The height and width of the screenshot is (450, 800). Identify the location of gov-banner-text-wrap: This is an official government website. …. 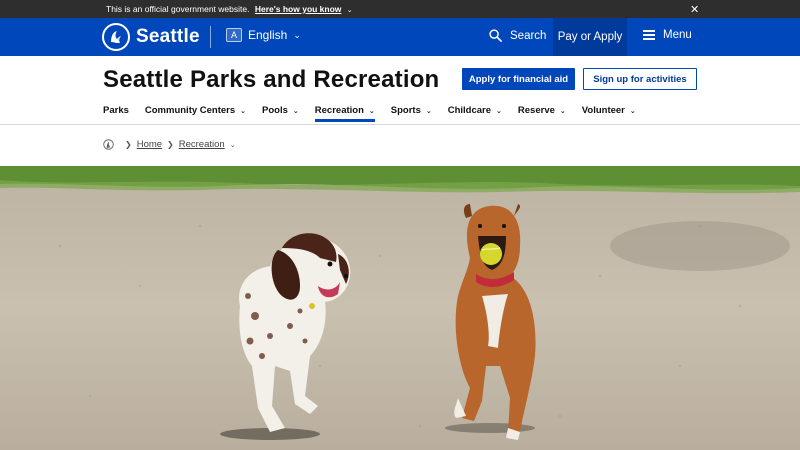
(229, 9).